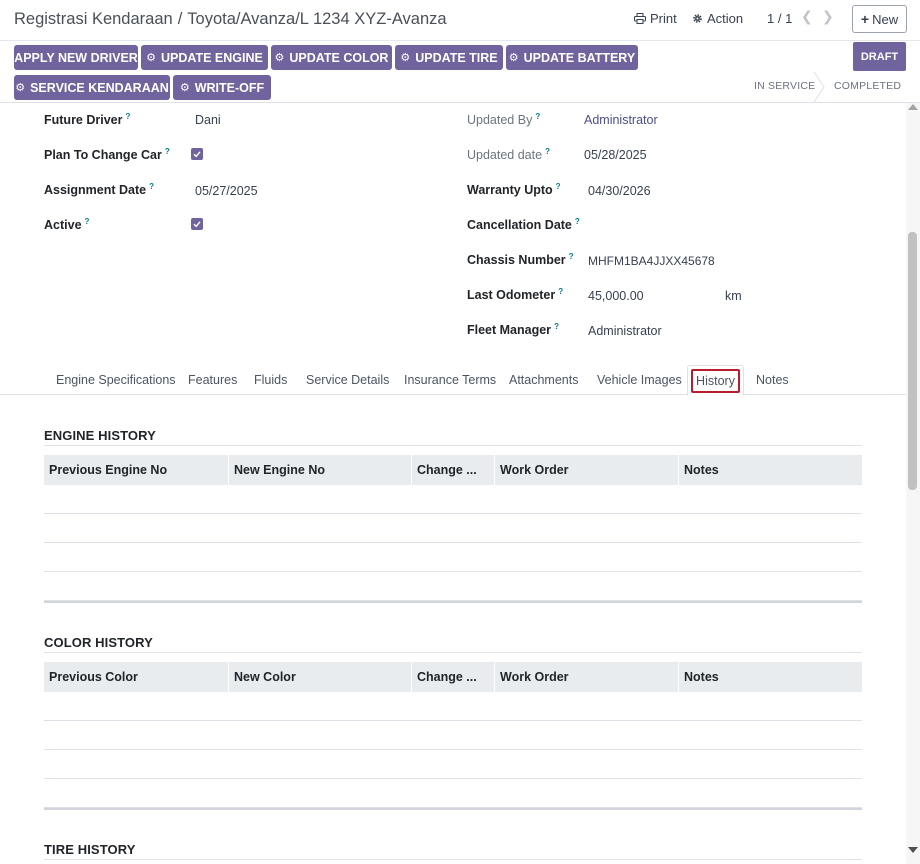 The height and width of the screenshot is (864, 920). I want to click on plan-to-change-car-checkbox, so click(197, 154).